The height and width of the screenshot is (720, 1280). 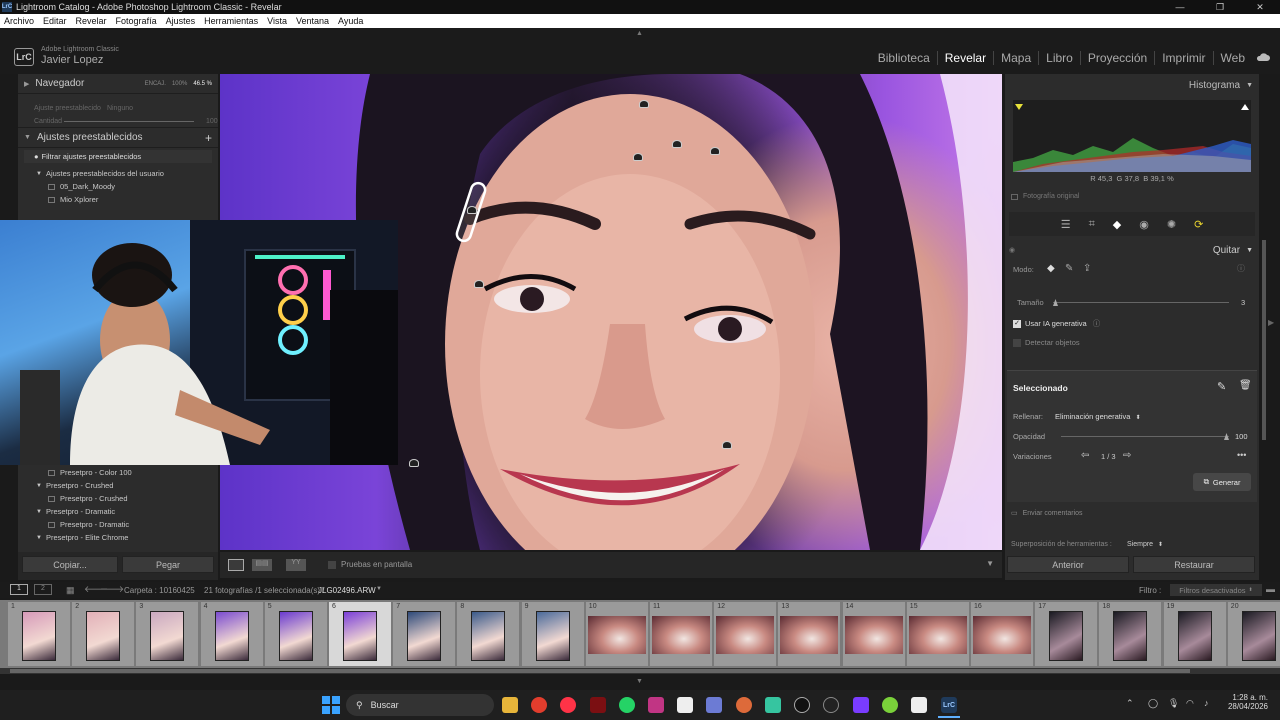 I want to click on menu-ajustes: Ajustes, so click(x=181, y=21).